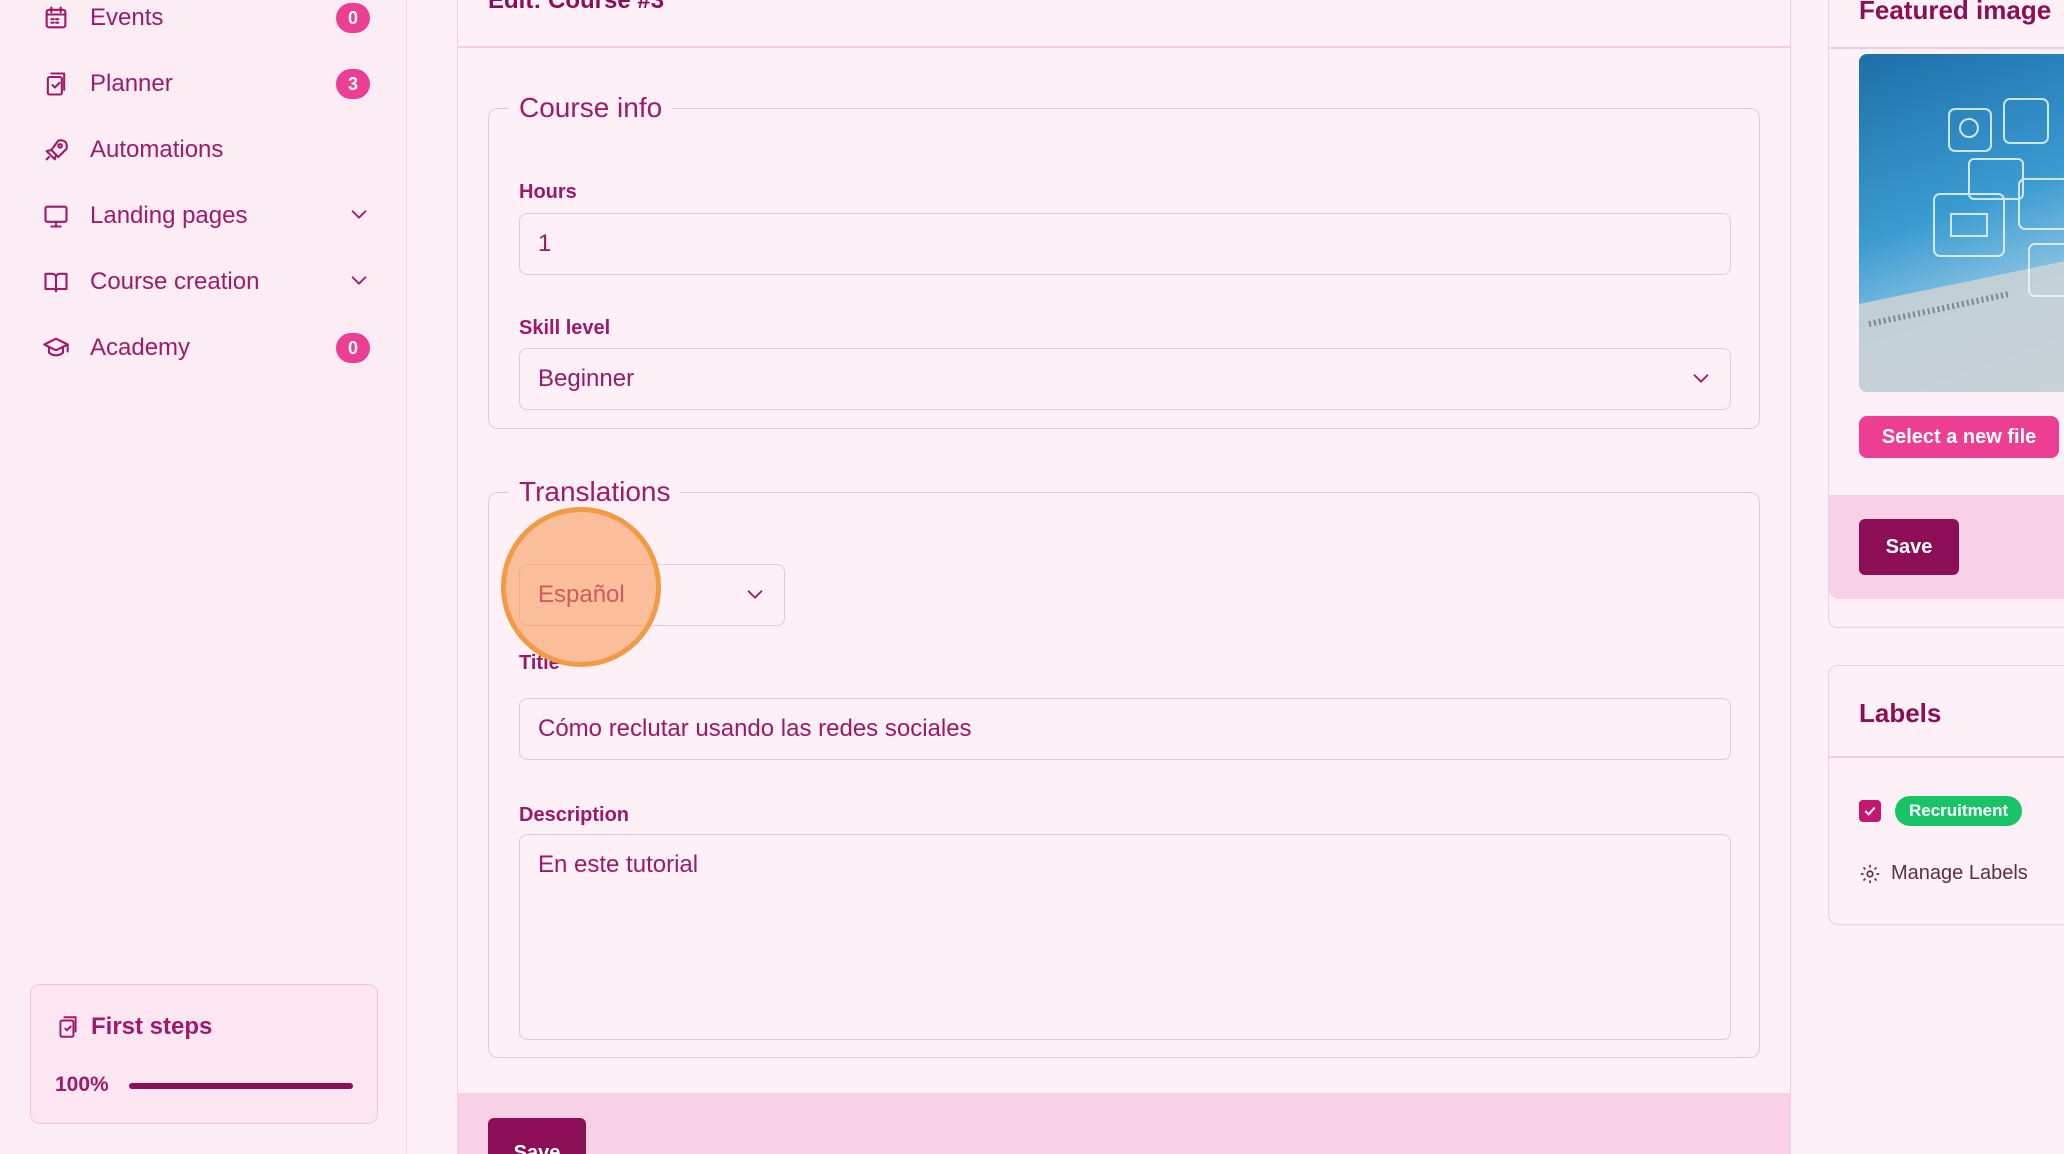 The height and width of the screenshot is (1154, 2064). I want to click on featured-image-card: Featured image Select a new file Save, so click(1946, 314).